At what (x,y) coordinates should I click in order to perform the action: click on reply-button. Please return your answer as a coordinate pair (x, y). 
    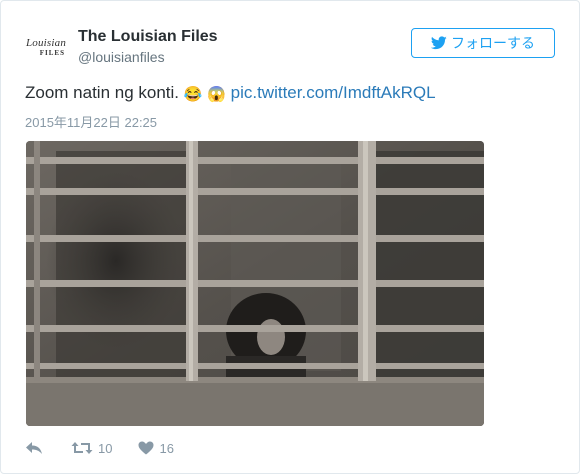
    Looking at the image, I should click on (34, 448).